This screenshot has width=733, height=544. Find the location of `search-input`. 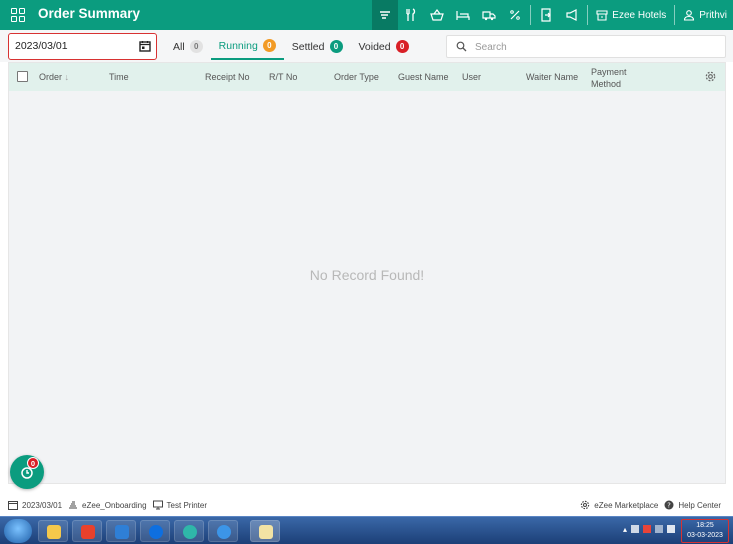

search-input is located at coordinates (595, 47).